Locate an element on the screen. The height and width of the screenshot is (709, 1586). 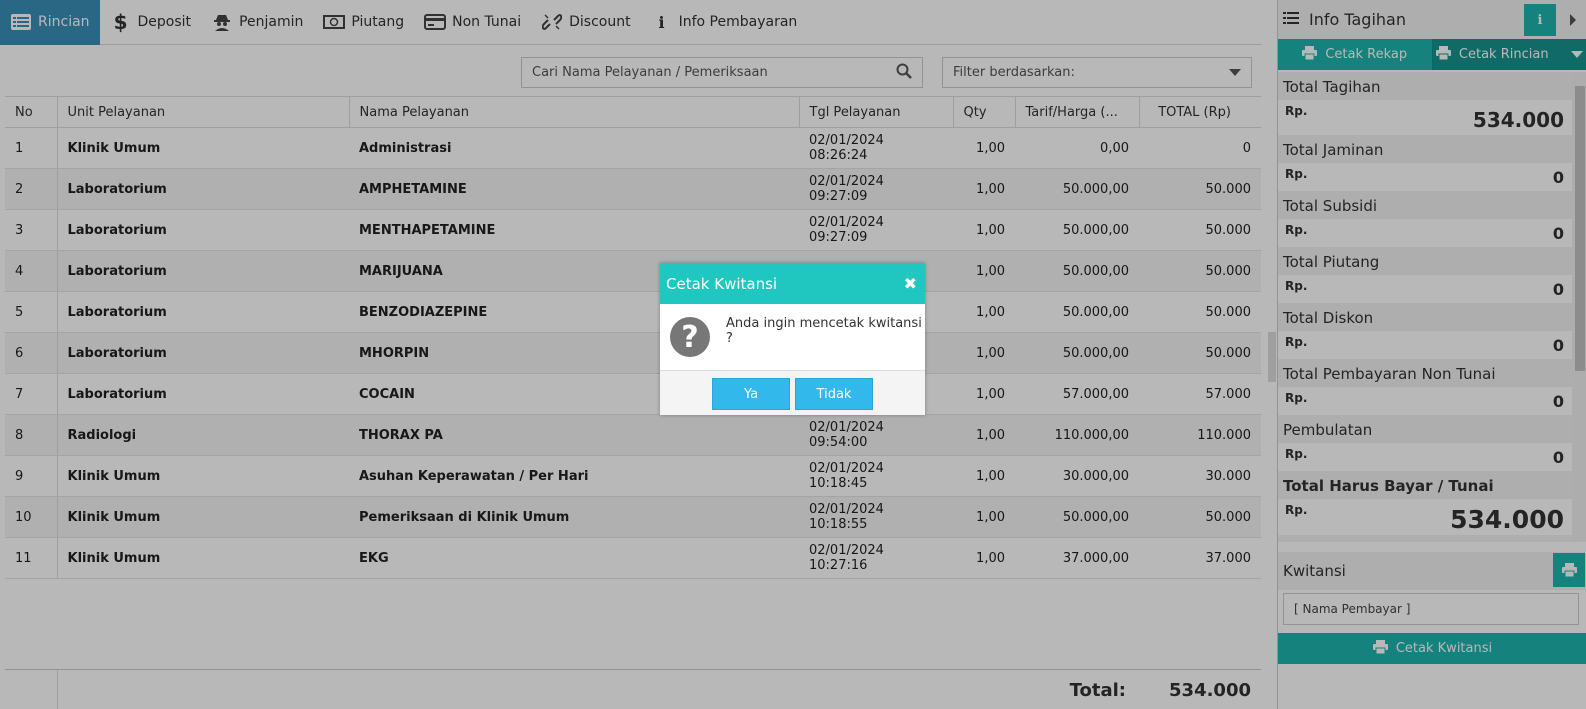
dialog-header: Cetak Kwitansi ✖ is located at coordinates (792, 283).